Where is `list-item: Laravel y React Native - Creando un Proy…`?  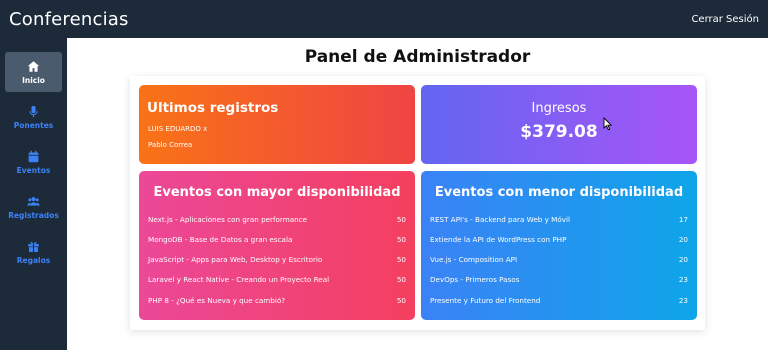 list-item: Laravel y React Native - Creando un Proy… is located at coordinates (277, 279).